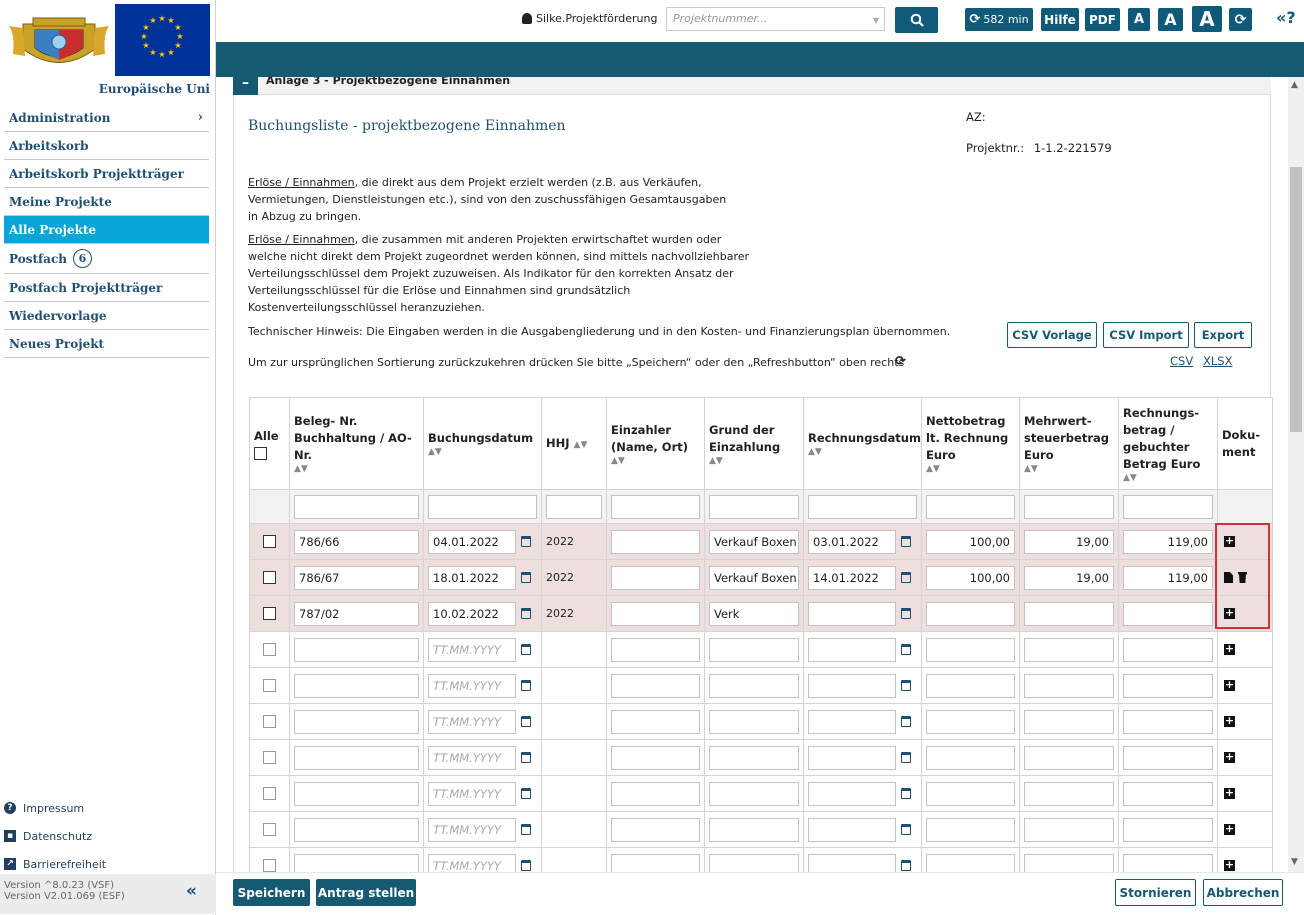 The height and width of the screenshot is (915, 1304). What do you see at coordinates (852, 577) in the screenshot?
I see `rechnungsdatum-input: 14.01.2022` at bounding box center [852, 577].